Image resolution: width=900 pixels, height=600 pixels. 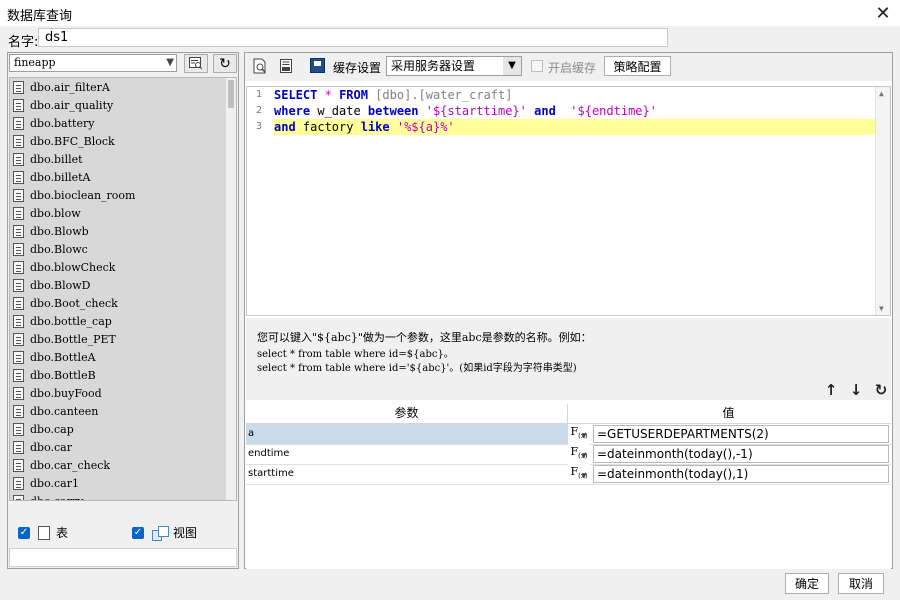 I want to click on table-search-icon, so click(x=196, y=63).